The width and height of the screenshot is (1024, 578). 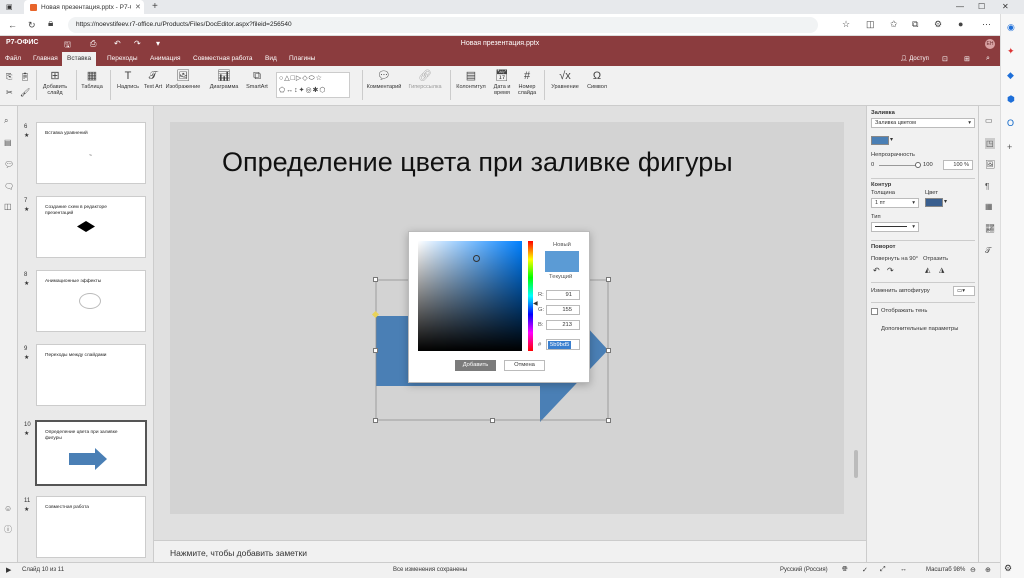 What do you see at coordinates (13, 59) in the screenshot?
I see `tab-file: Файл` at bounding box center [13, 59].